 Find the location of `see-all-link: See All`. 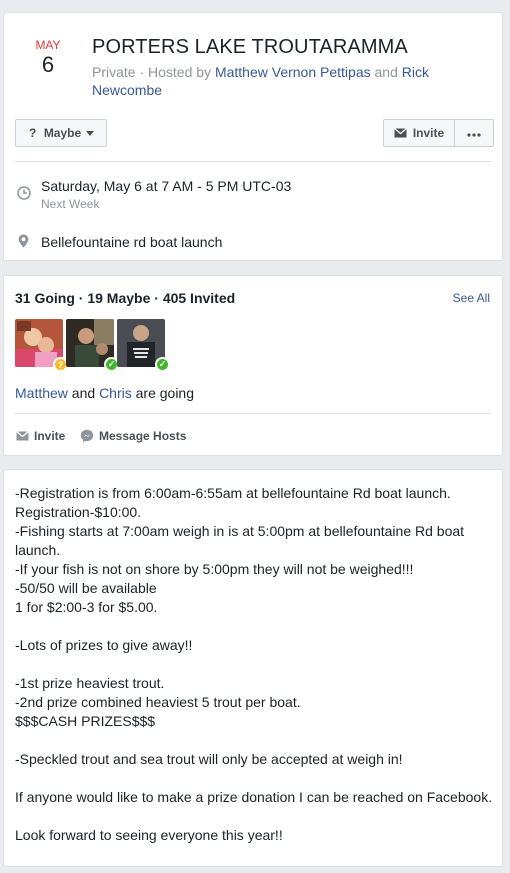

see-all-link: See All is located at coordinates (471, 298).